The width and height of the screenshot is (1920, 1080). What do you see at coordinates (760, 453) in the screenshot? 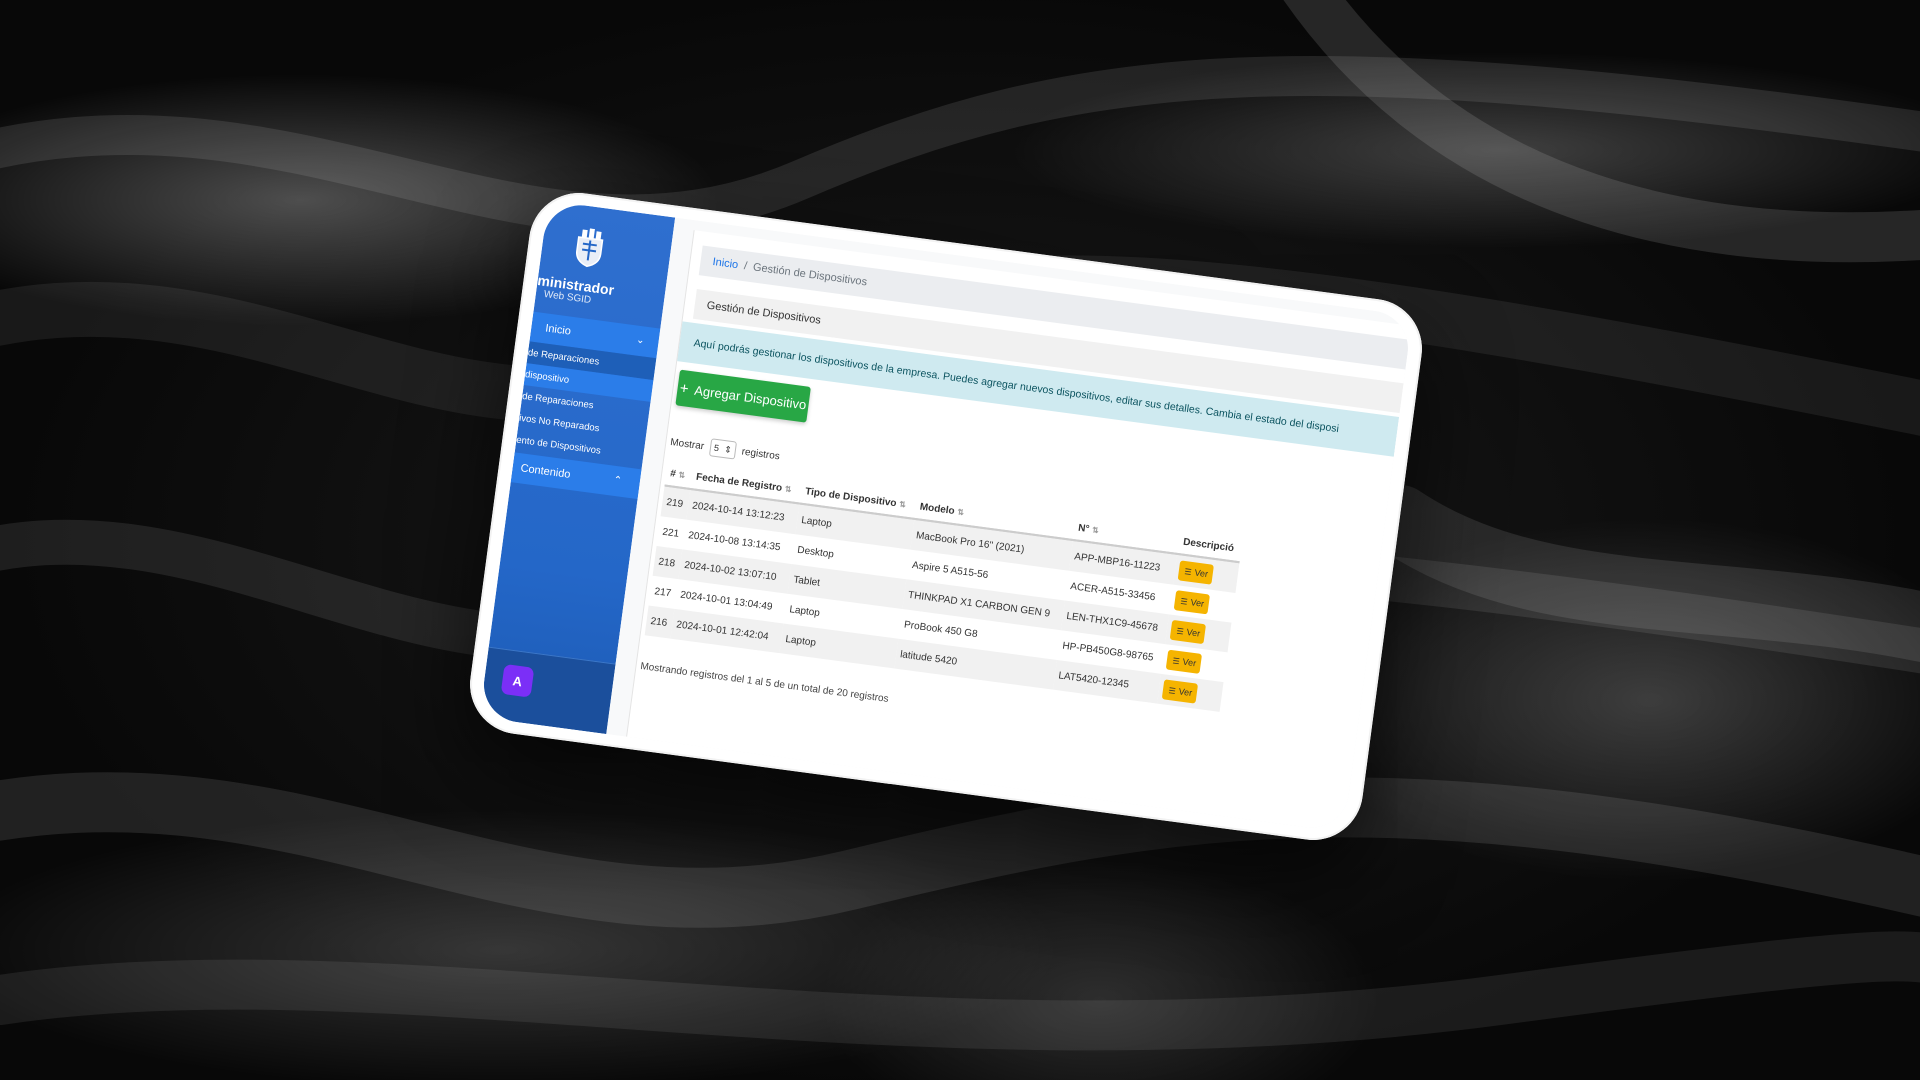
I see `records-label: registros` at bounding box center [760, 453].